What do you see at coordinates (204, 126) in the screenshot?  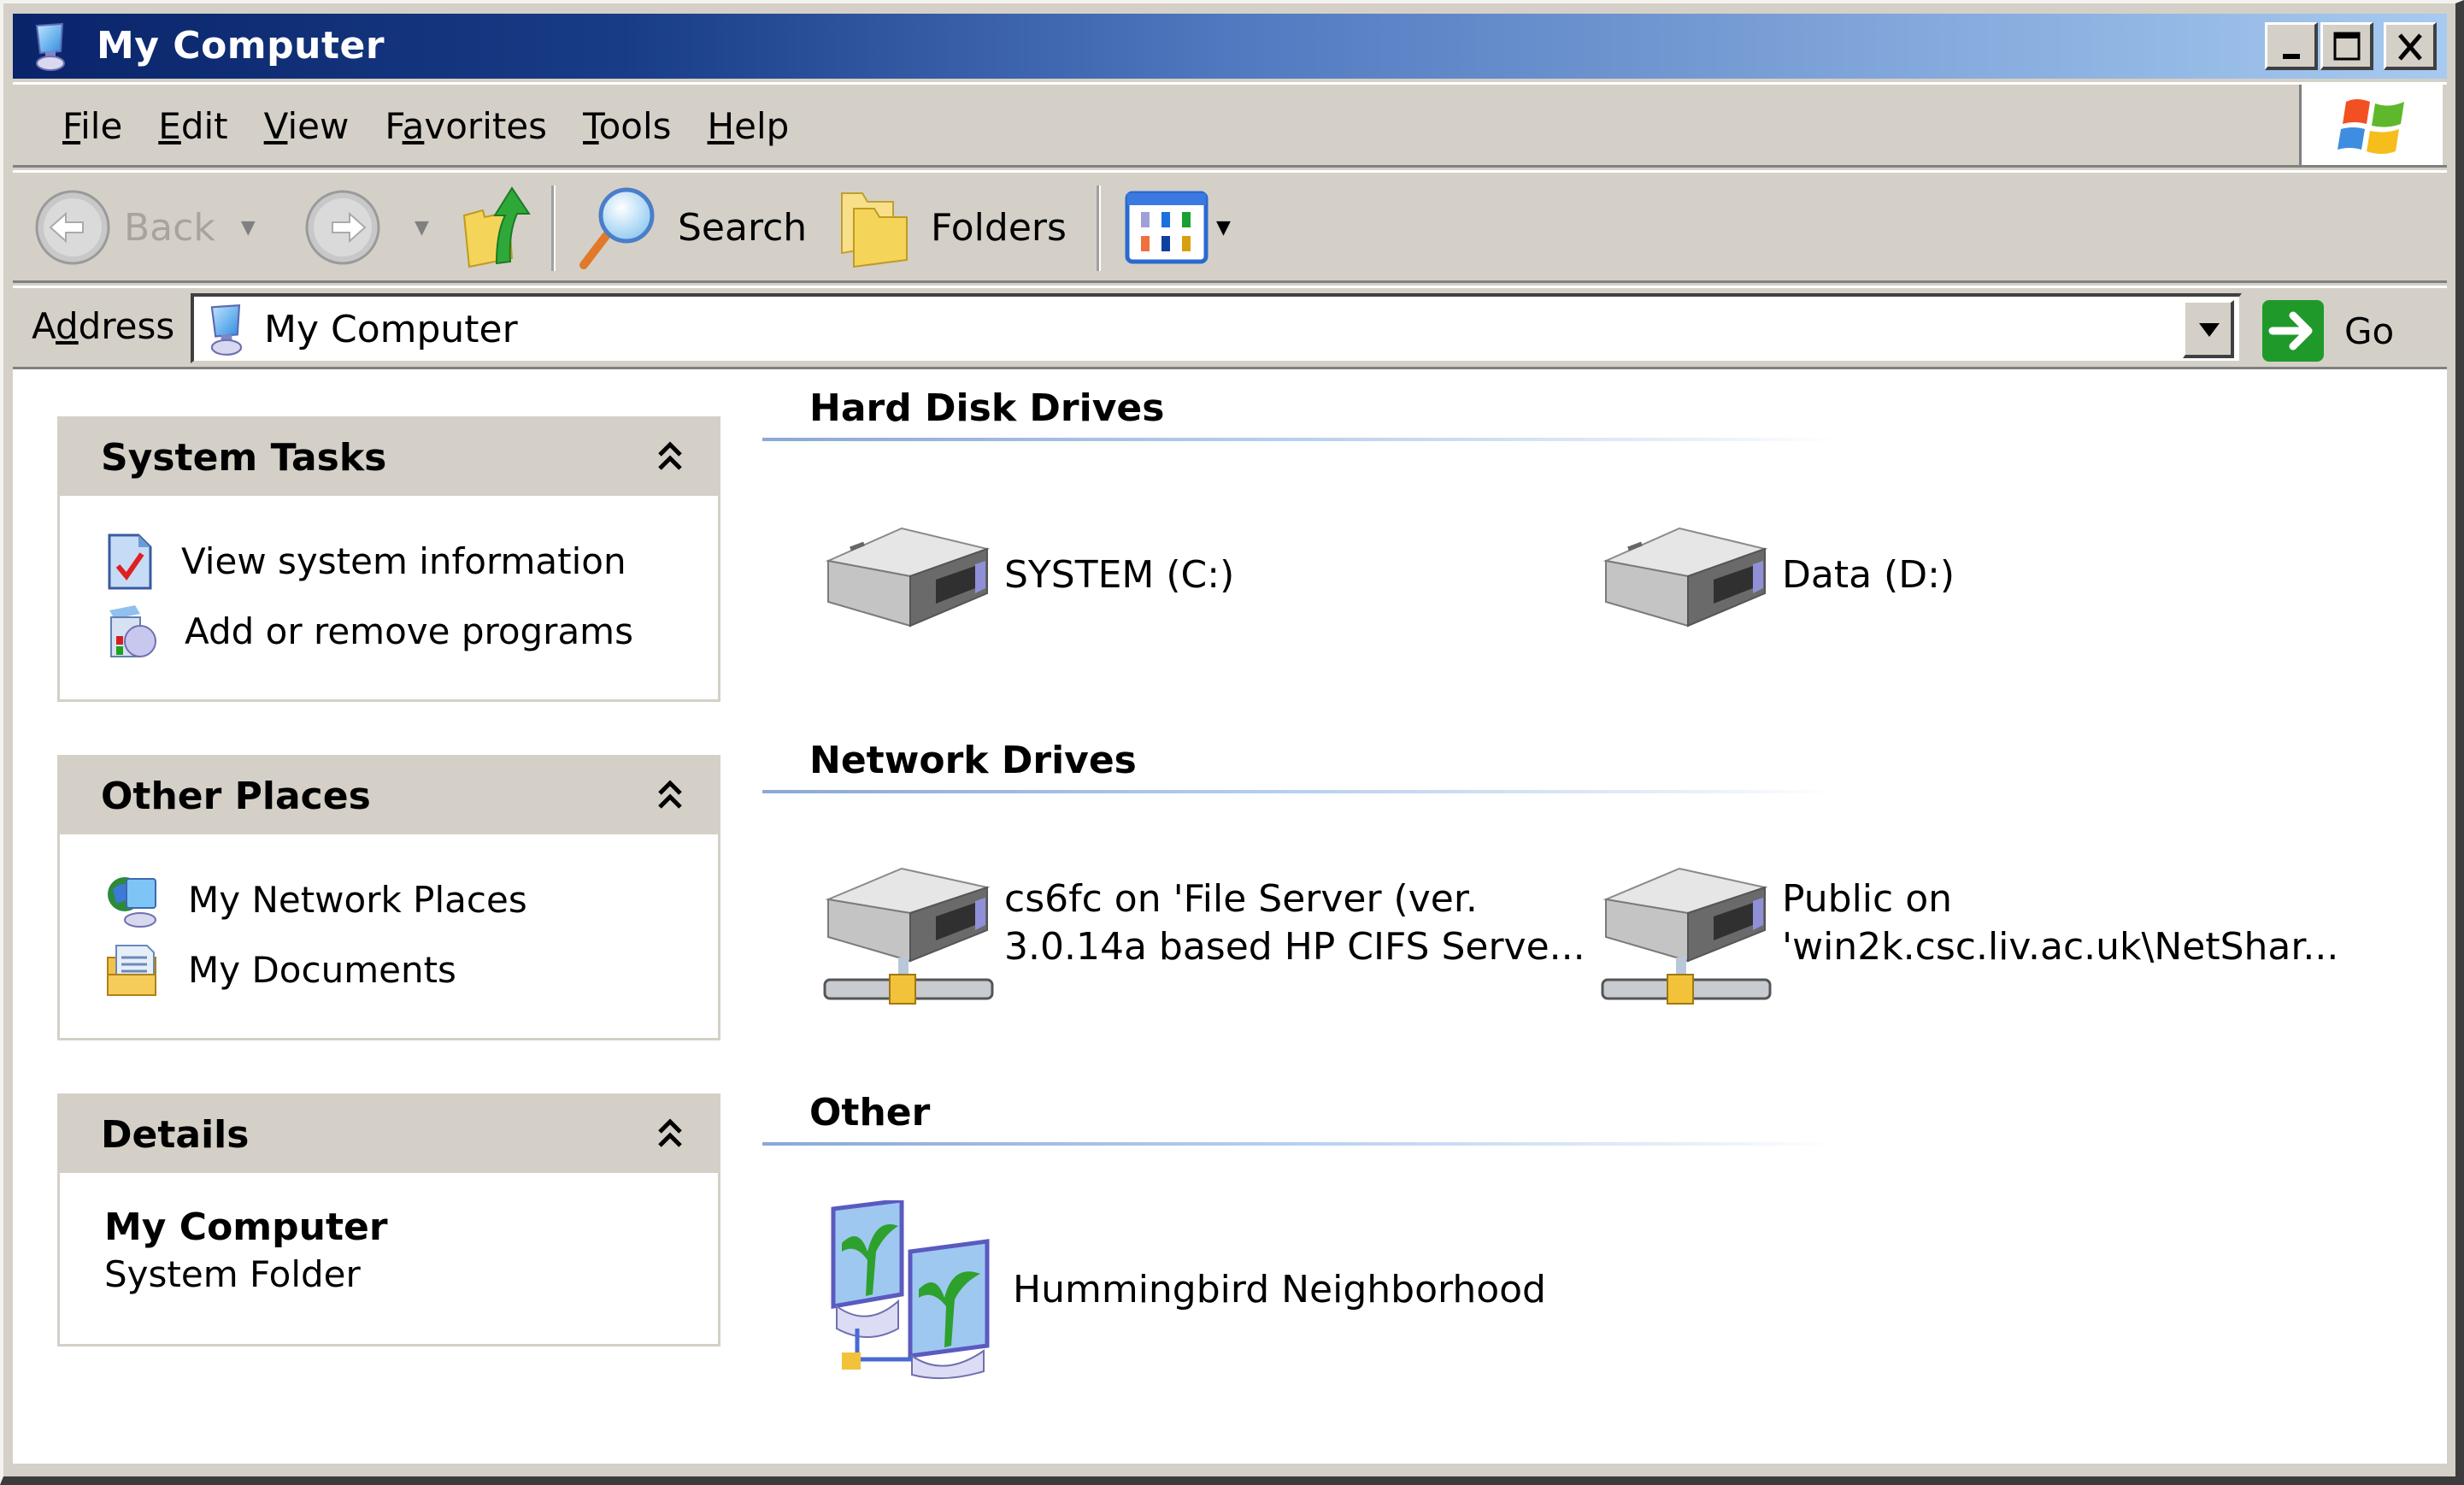 I see `menu-edit-rest: dit` at bounding box center [204, 126].